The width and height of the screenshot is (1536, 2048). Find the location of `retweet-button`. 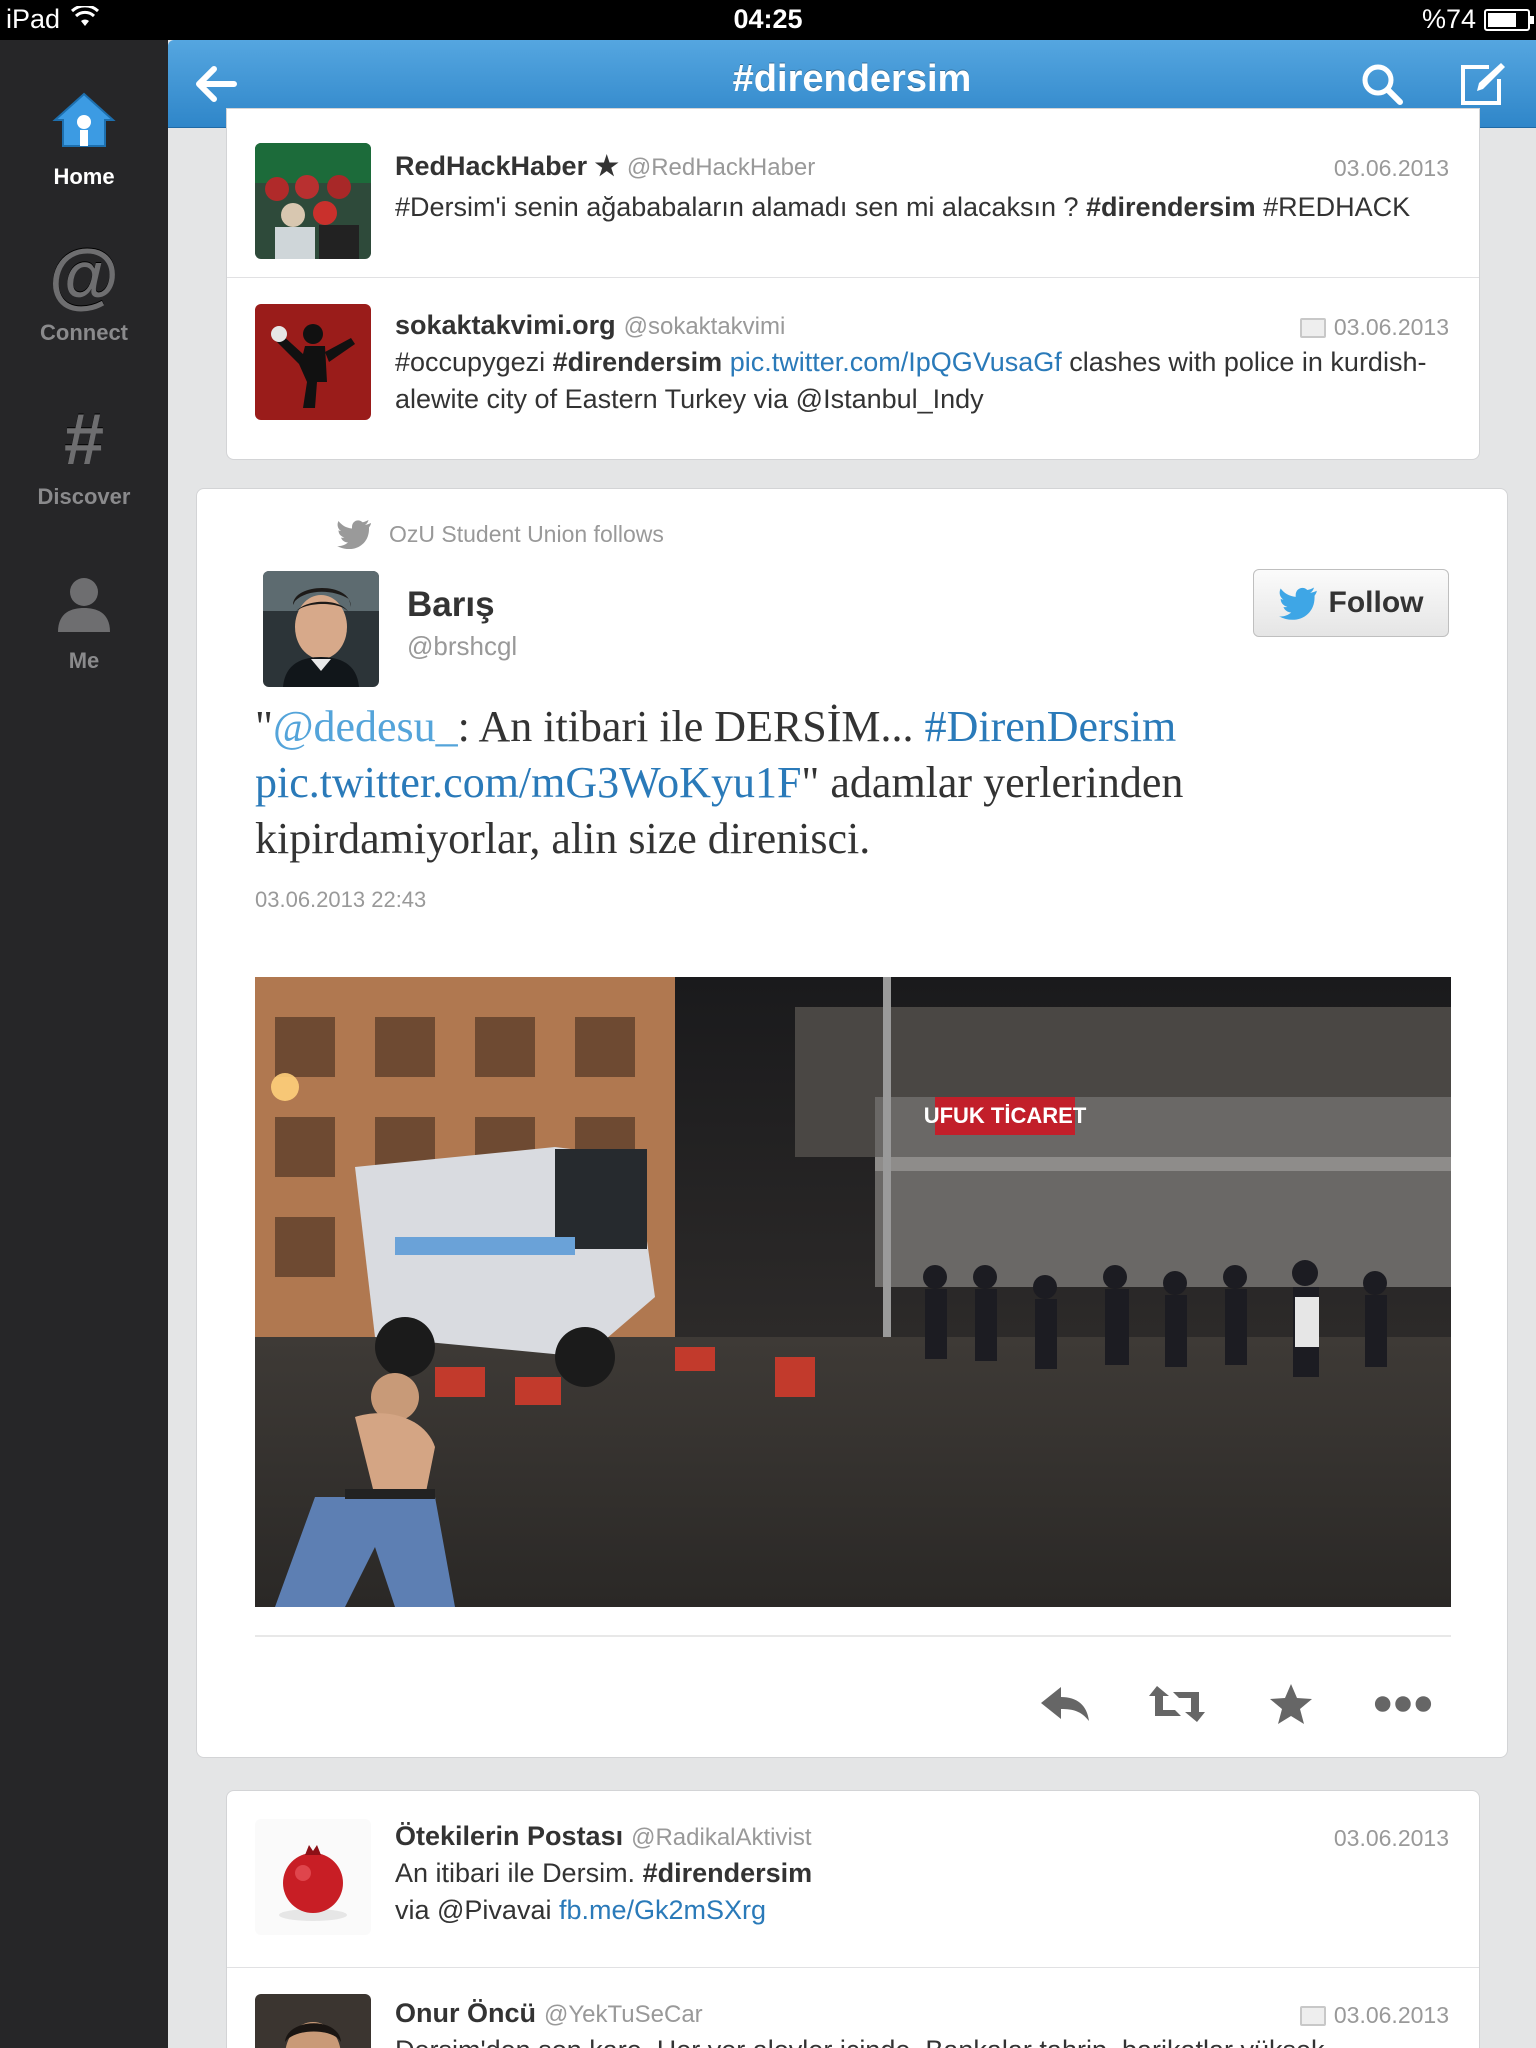

retweet-button is located at coordinates (1177, 1704).